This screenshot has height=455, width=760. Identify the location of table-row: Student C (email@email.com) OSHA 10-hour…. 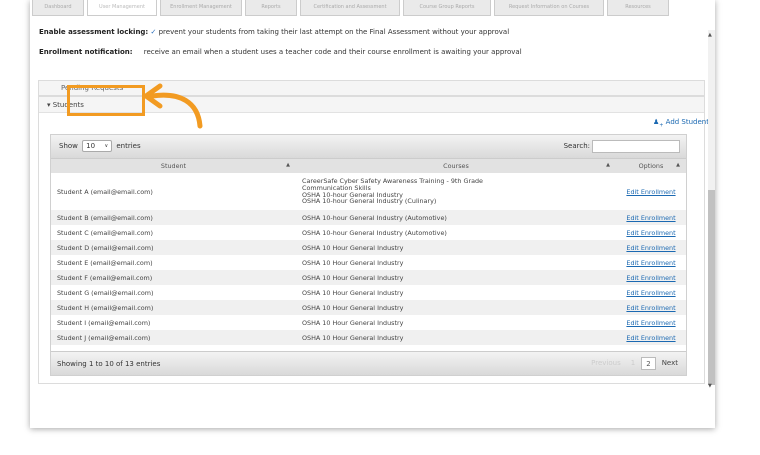
(368, 232).